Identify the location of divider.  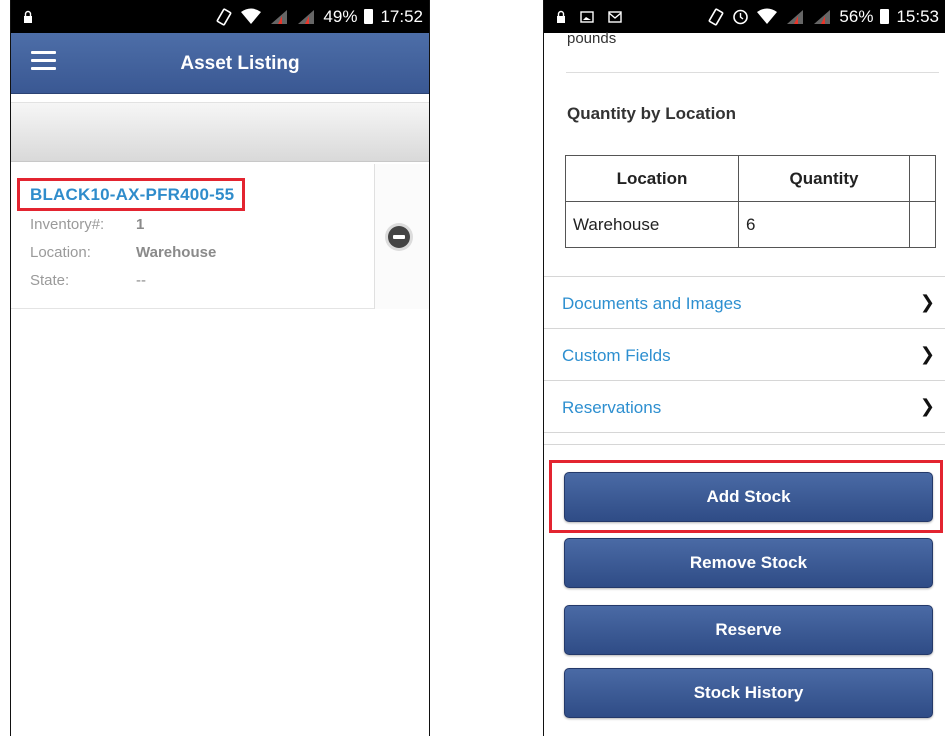
(752, 72).